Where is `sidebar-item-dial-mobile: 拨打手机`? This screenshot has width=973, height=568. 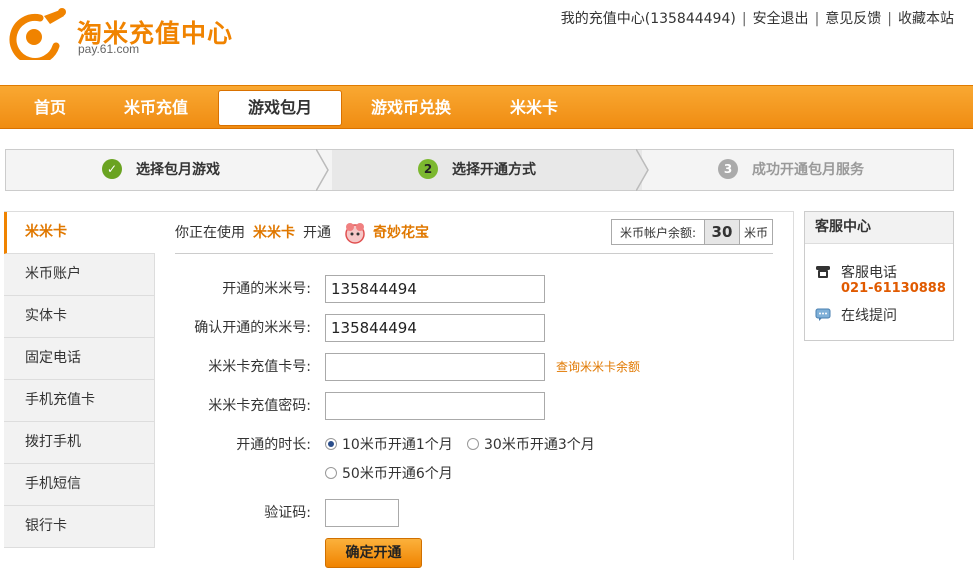 sidebar-item-dial-mobile: 拨打手机 is located at coordinates (79, 443).